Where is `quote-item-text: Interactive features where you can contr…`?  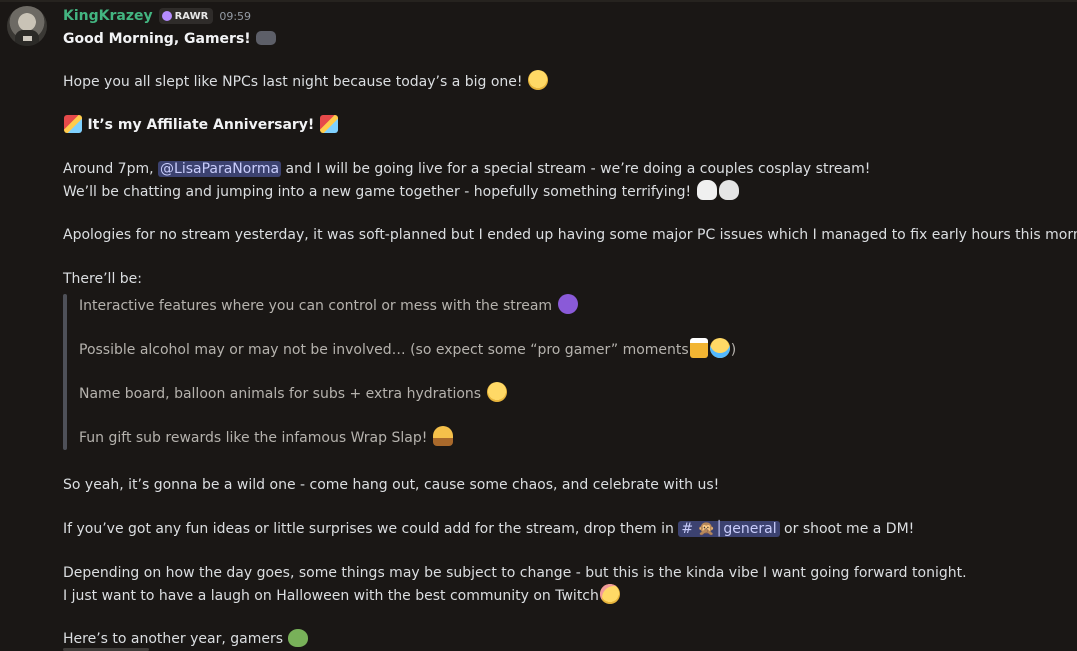
quote-item-text: Interactive features where you can contr… is located at coordinates (316, 306).